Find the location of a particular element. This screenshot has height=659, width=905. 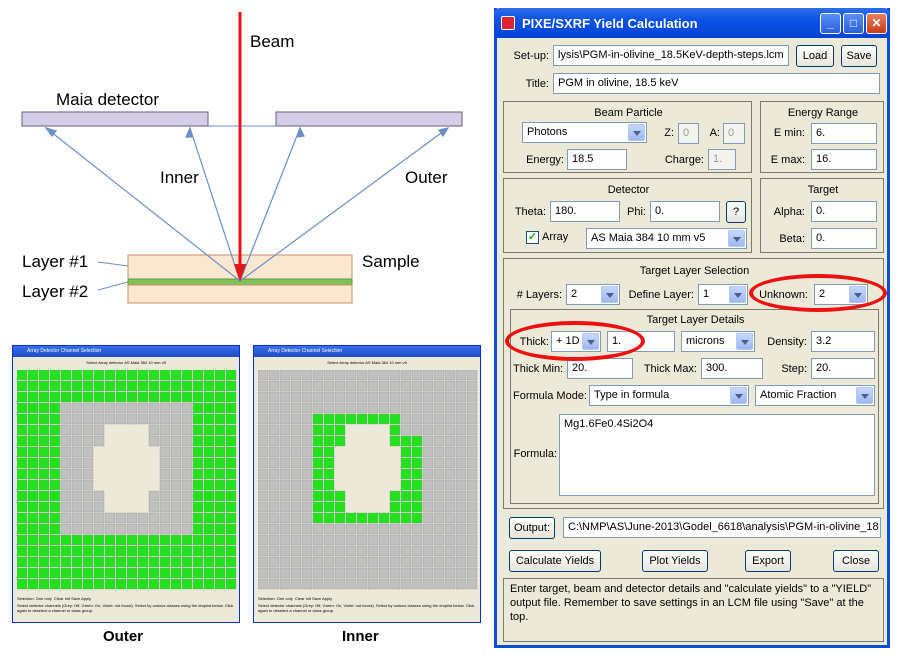

particle-select: Photons is located at coordinates (584, 132).